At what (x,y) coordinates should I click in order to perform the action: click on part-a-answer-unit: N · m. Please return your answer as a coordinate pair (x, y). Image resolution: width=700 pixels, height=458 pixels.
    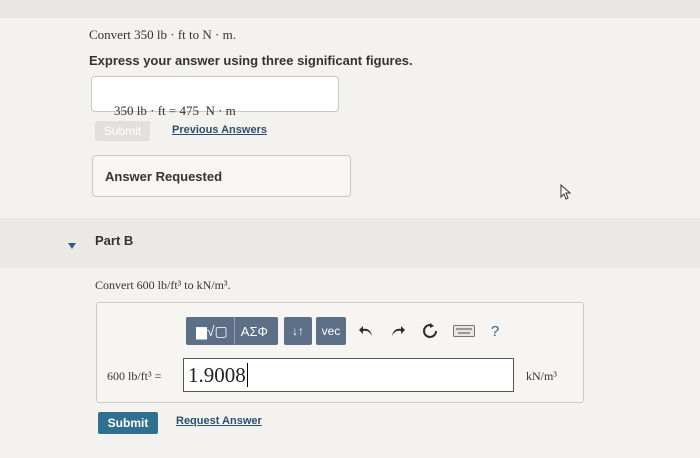
    Looking at the image, I should click on (220, 110).